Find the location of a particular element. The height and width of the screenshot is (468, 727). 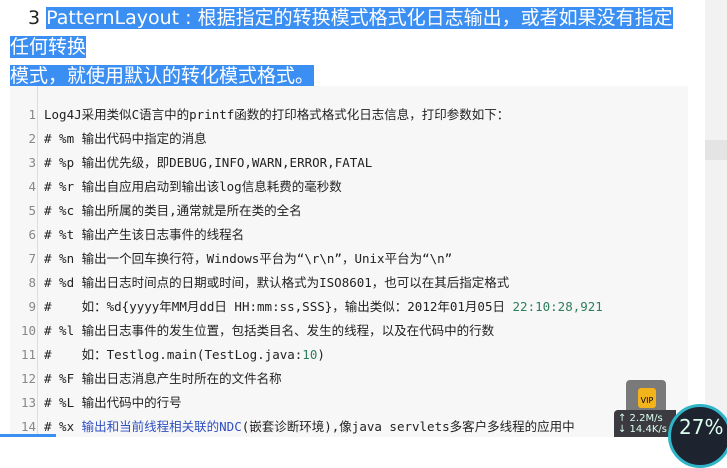

code-line: 12 # %F 输出日志消息产生时所在的文件名称 is located at coordinates (349, 379).